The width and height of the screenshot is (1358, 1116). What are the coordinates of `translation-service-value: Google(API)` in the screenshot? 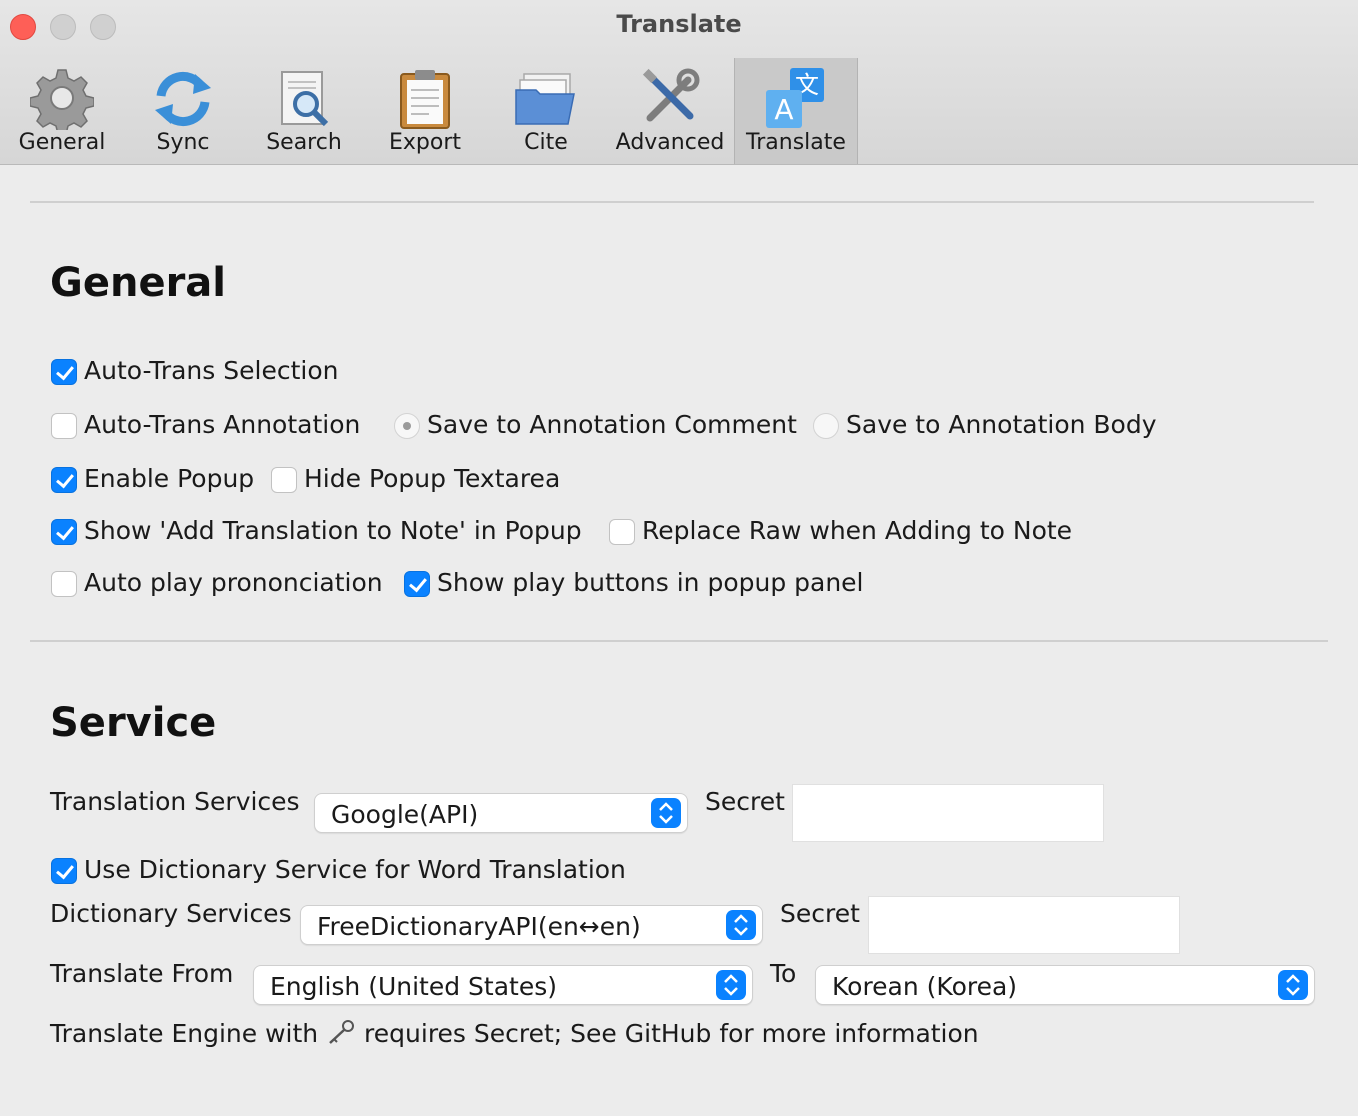 It's located at (405, 814).